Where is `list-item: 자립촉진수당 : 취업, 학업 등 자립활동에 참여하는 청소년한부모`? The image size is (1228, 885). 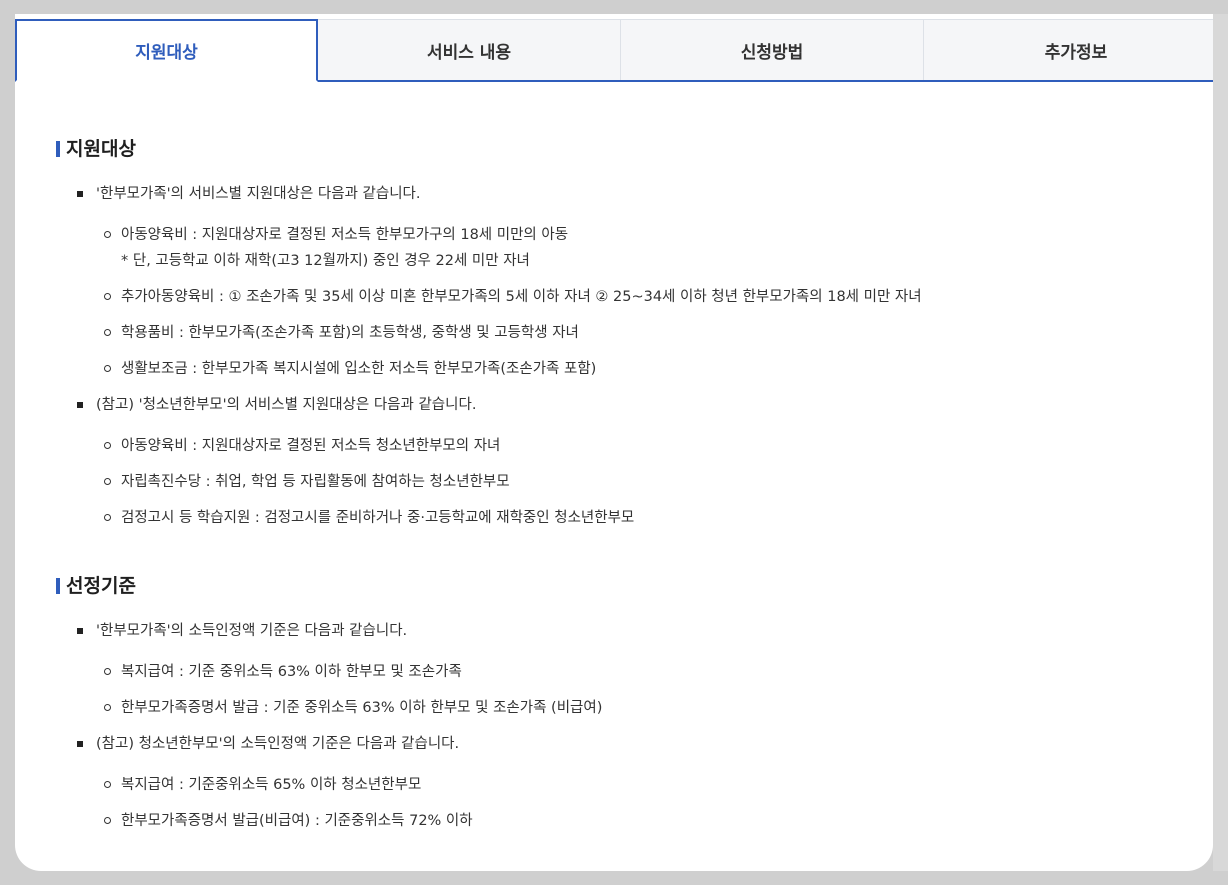 list-item: 자립촉진수당 : 취업, 학업 등 자립활동에 참여하는 청소년한부모 is located at coordinates (307, 482).